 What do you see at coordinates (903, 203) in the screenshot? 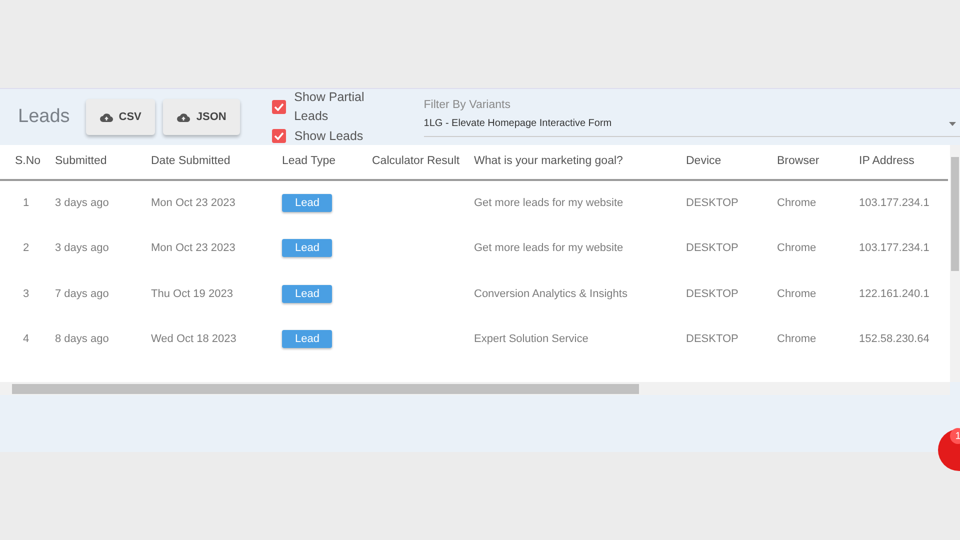
I see `table-cell: 103.177.234.1` at bounding box center [903, 203].